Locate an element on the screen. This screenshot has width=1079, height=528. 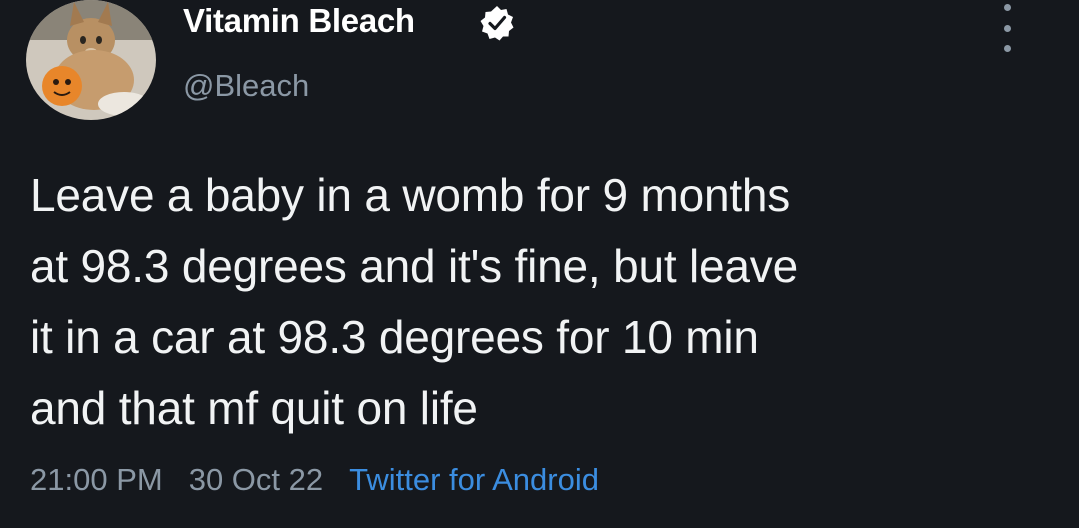
cat-avatar-icon is located at coordinates (91, 60).